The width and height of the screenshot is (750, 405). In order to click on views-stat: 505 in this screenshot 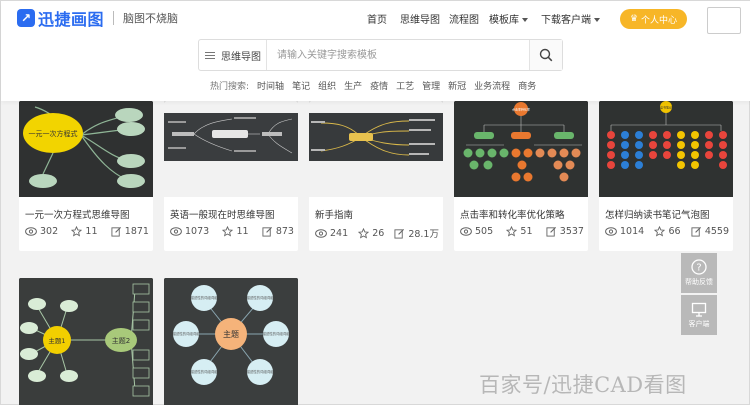, I will do `click(476, 231)`.